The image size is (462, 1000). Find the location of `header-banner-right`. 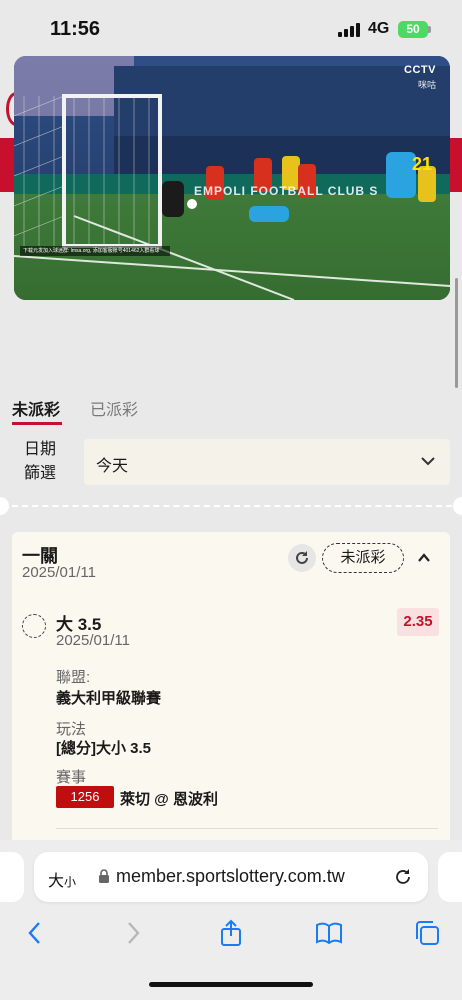

header-banner-right is located at coordinates (455, 165).